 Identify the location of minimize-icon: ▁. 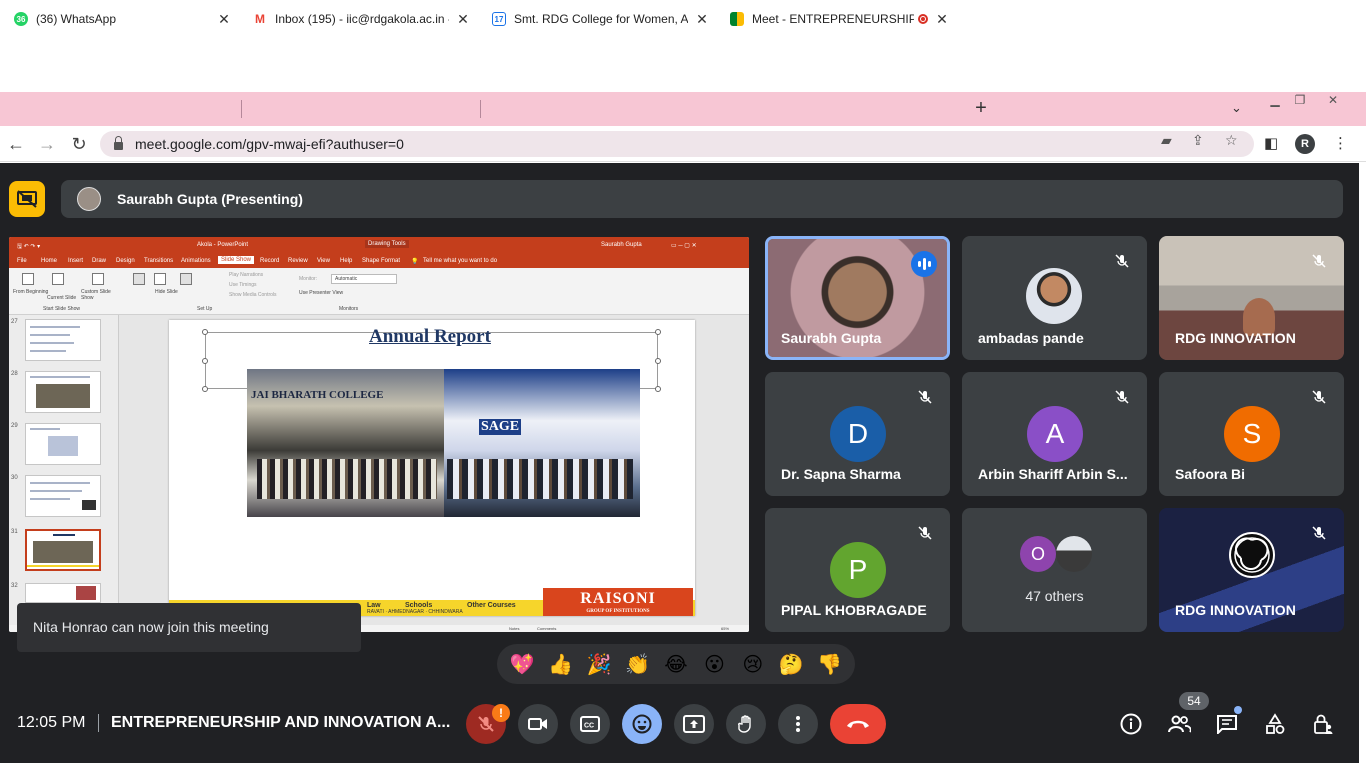
(1275, 101).